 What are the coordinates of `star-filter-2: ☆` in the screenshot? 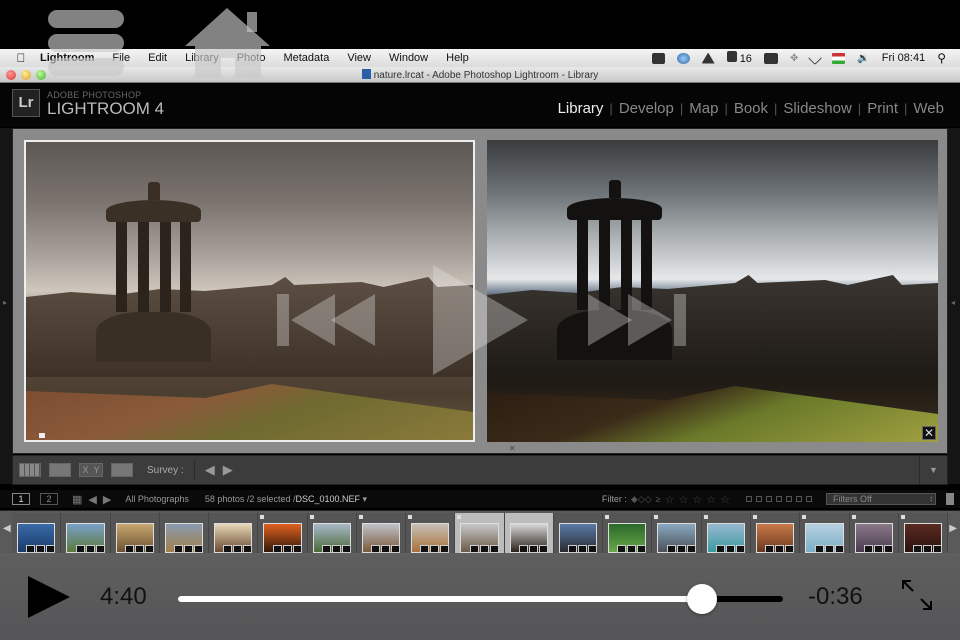 It's located at (684, 499).